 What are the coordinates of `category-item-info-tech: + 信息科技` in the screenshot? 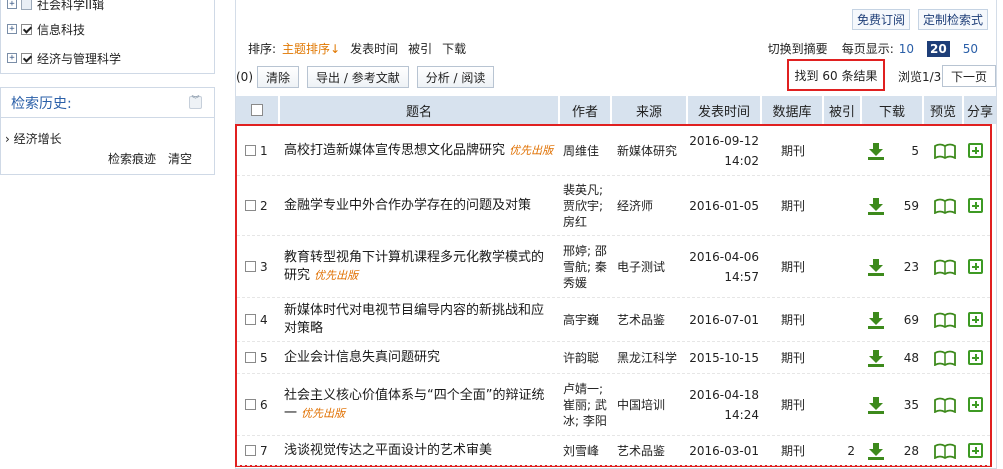 It's located at (46, 29).